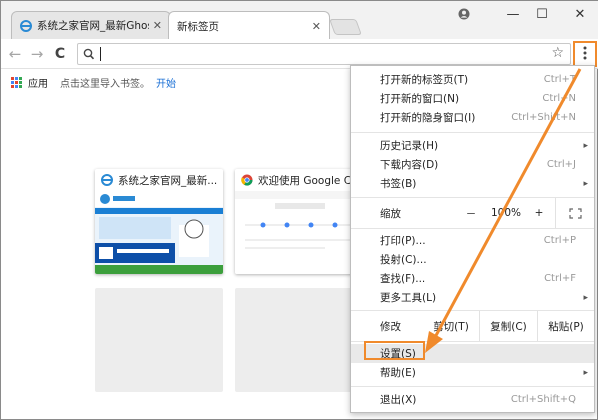  What do you see at coordinates (472, 145) in the screenshot?
I see `menu-item-history: 历史记录(H) ▸` at bounding box center [472, 145].